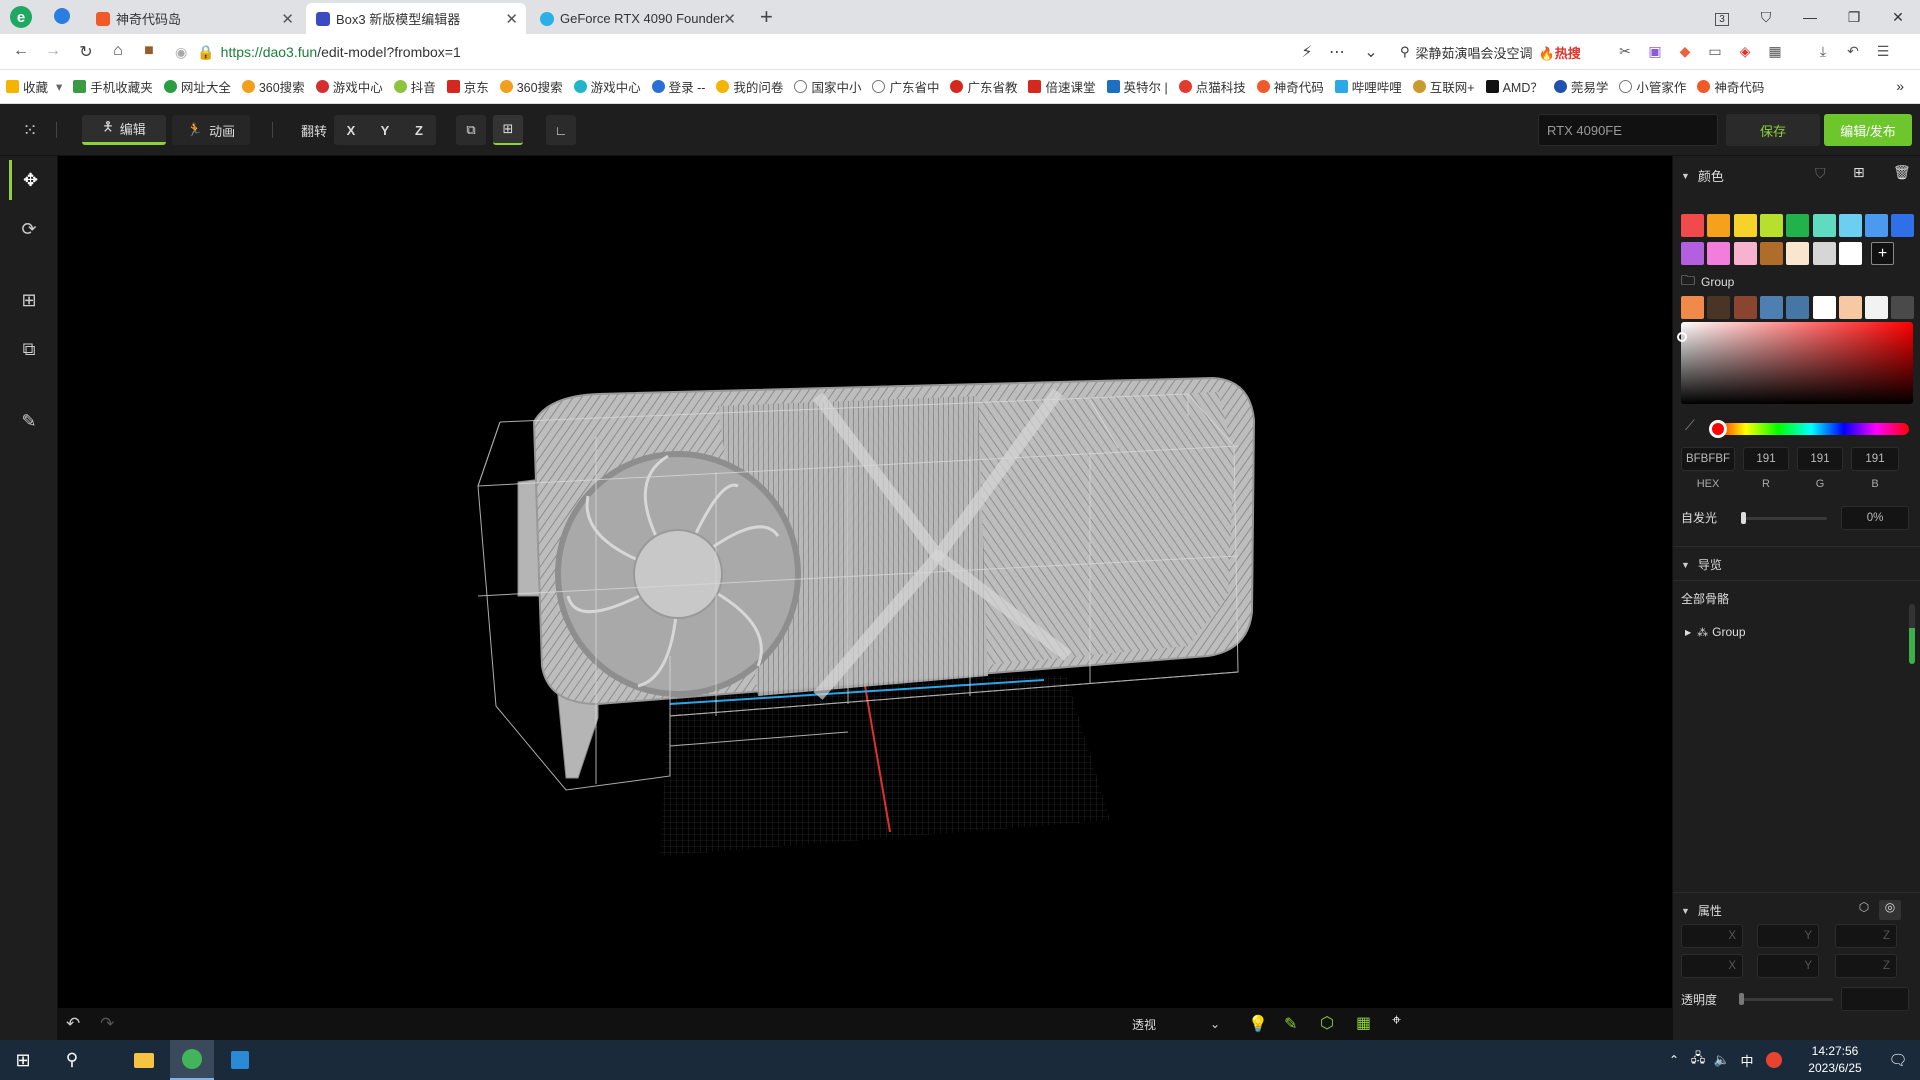 This screenshot has height=1080, width=1920. Describe the element at coordinates (29, 229) in the screenshot. I see `rotate-tool-icon: ⟳` at that location.